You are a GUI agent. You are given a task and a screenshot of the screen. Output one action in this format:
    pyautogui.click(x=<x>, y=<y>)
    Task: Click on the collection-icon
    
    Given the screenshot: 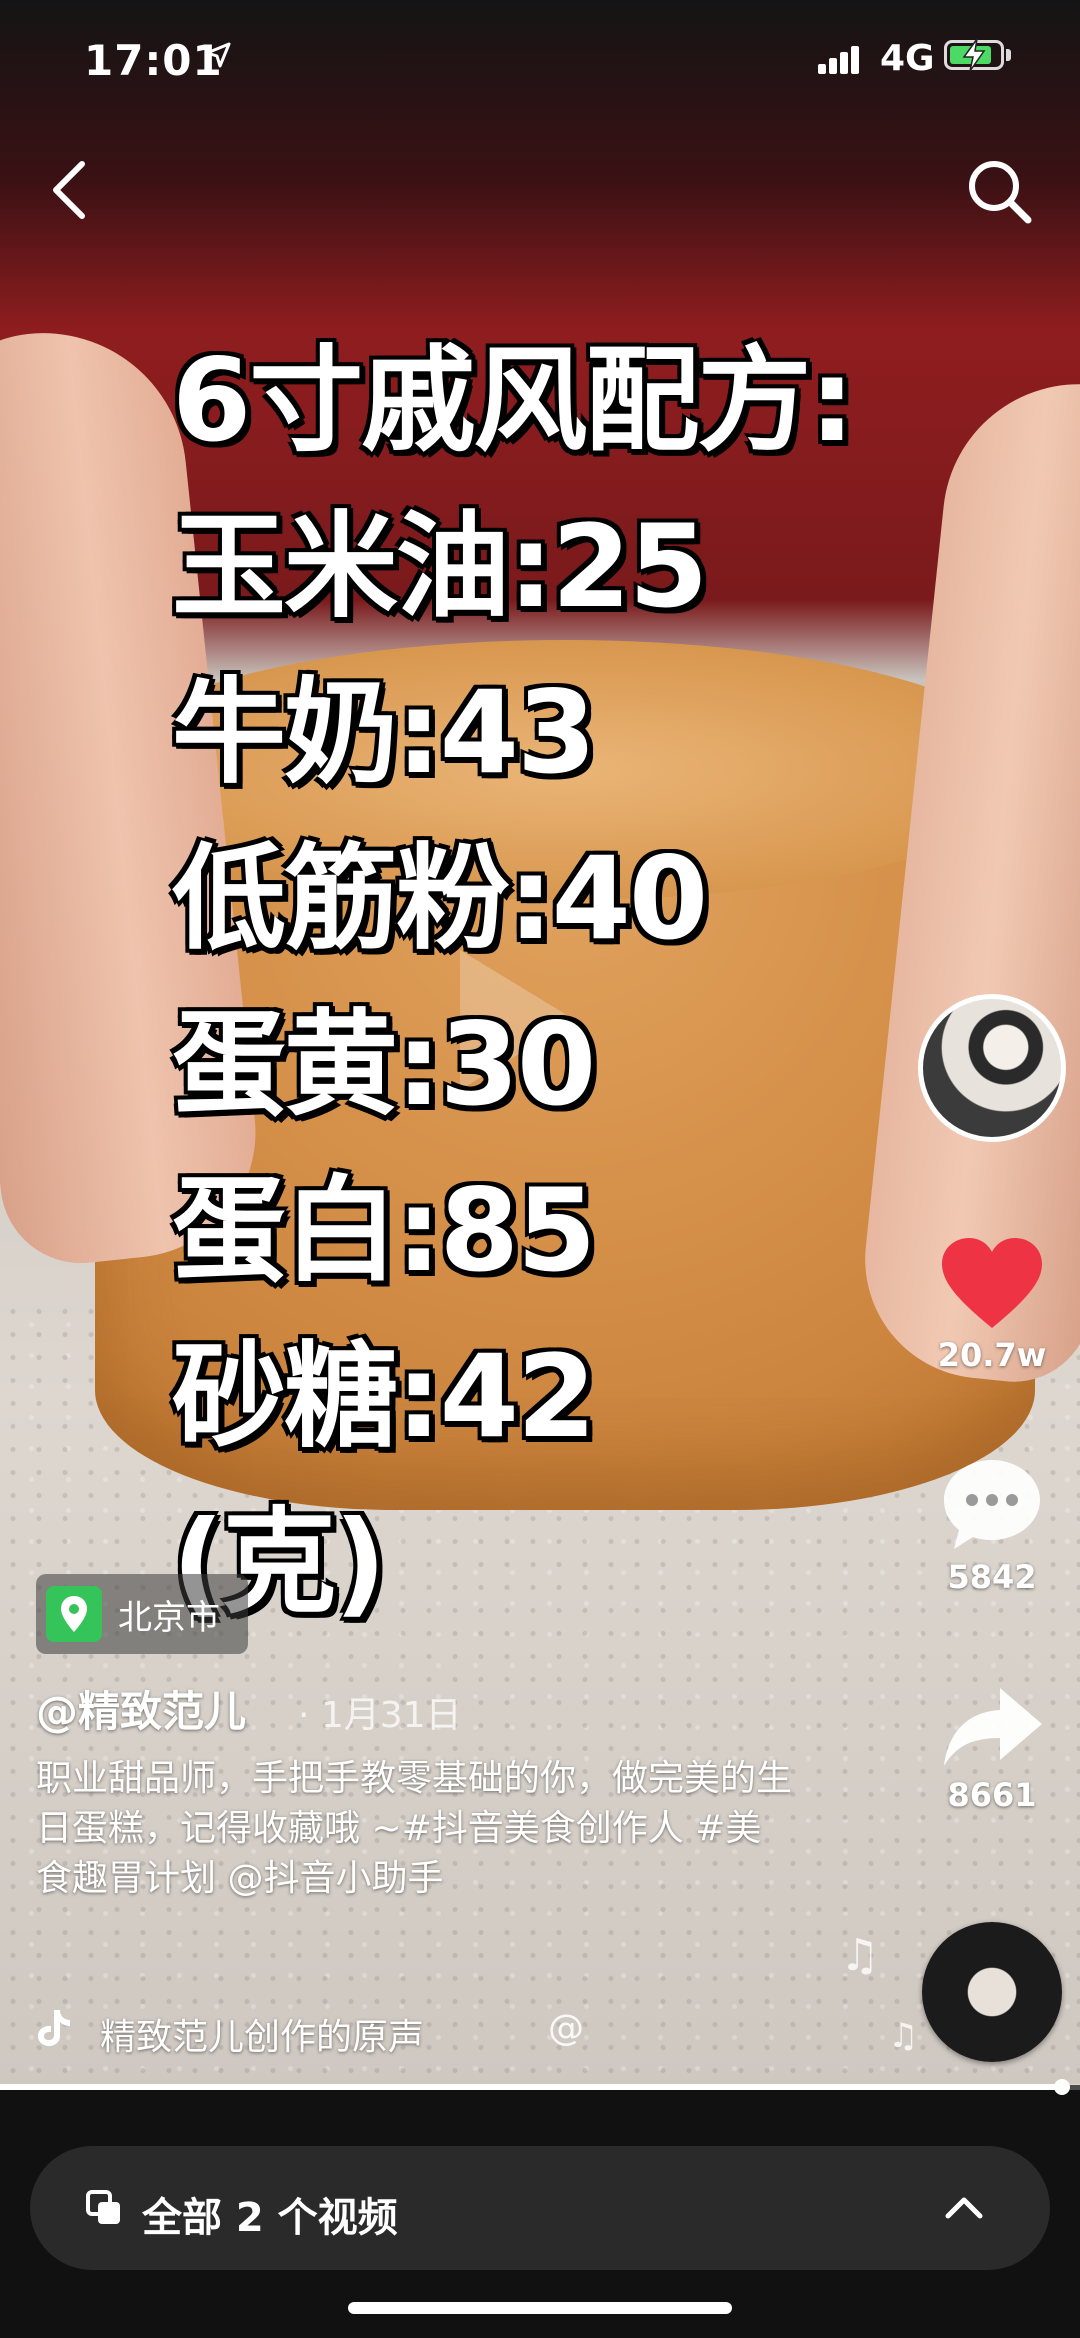 What is the action you would take?
    pyautogui.click(x=103, y=2207)
    